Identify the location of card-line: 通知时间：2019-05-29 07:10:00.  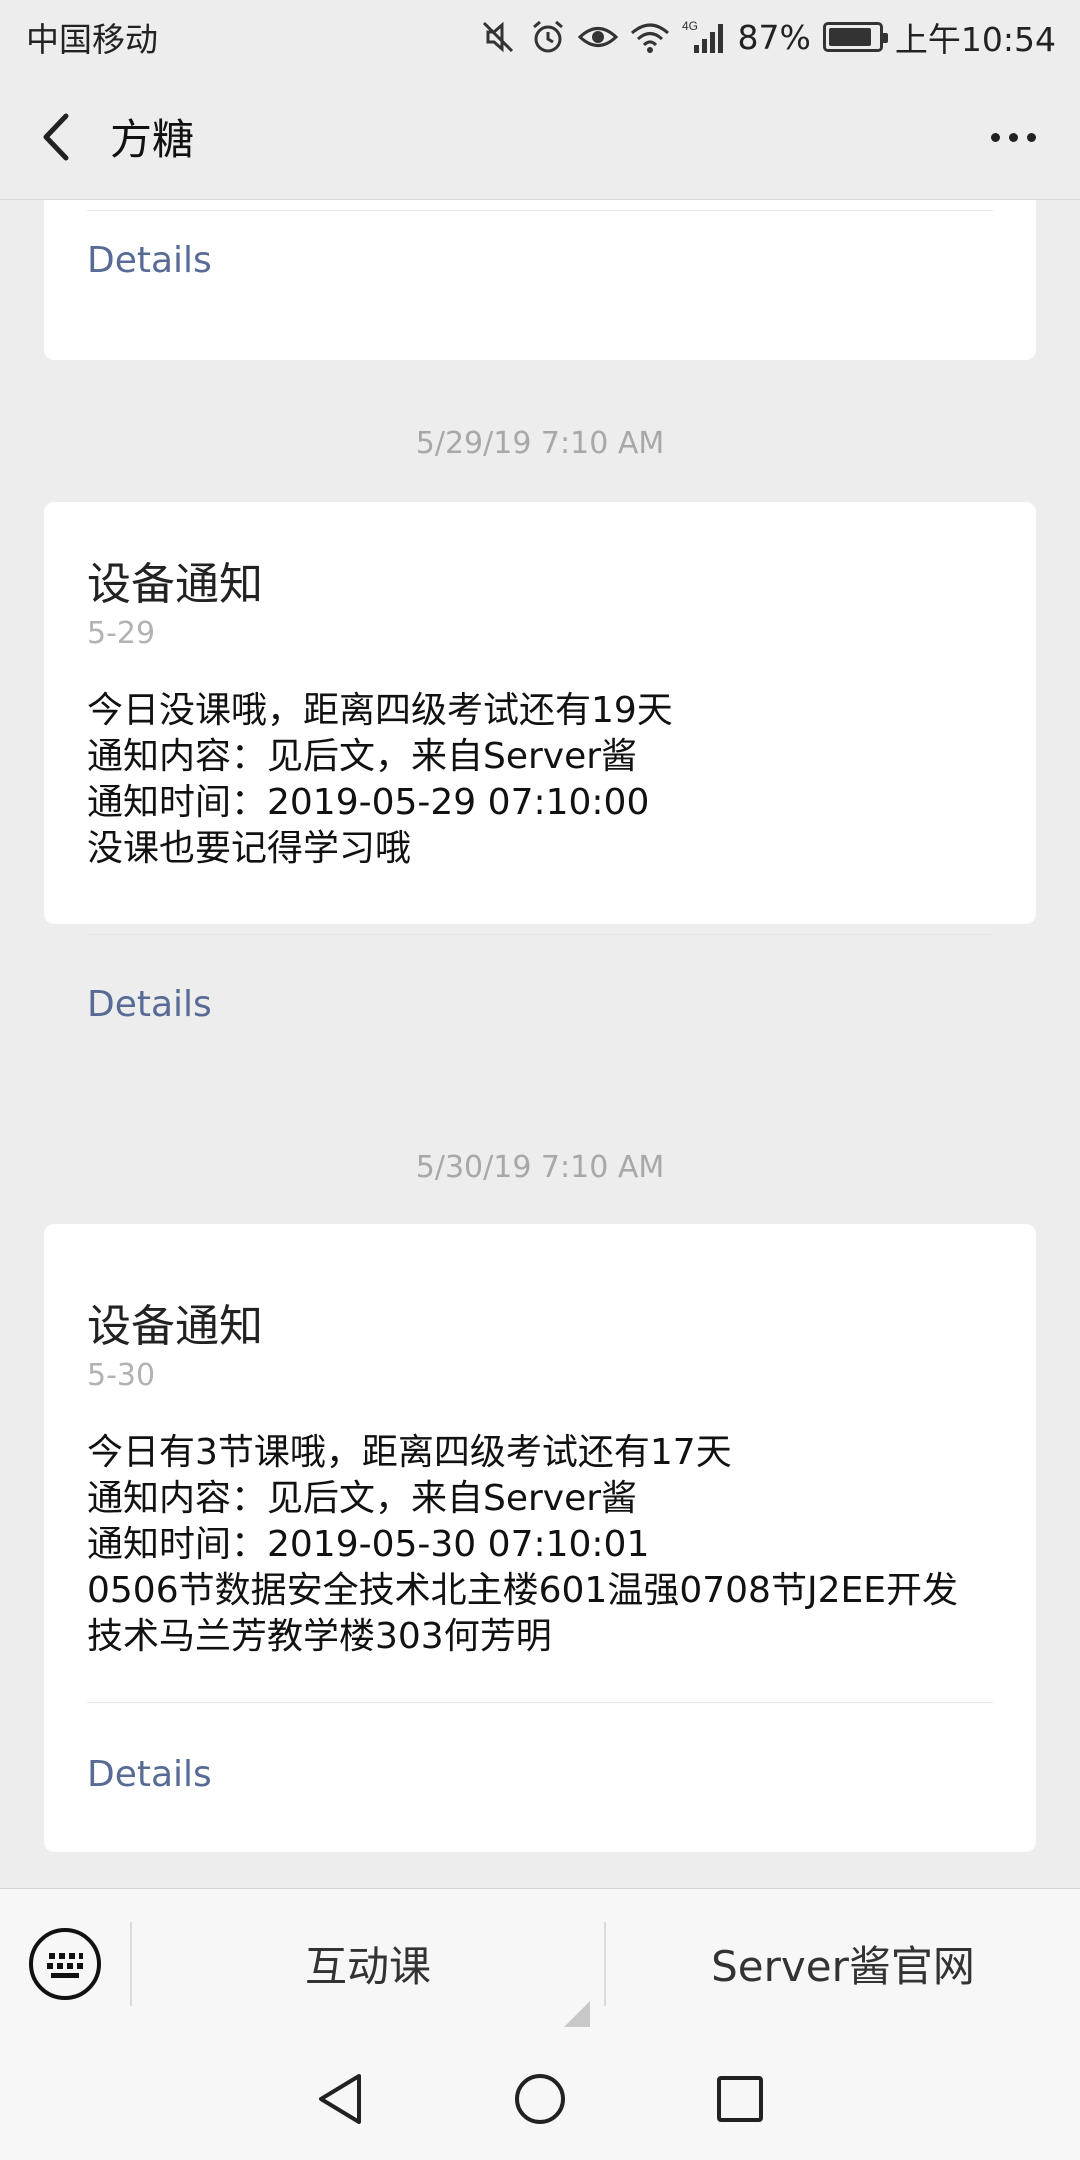
(368, 802).